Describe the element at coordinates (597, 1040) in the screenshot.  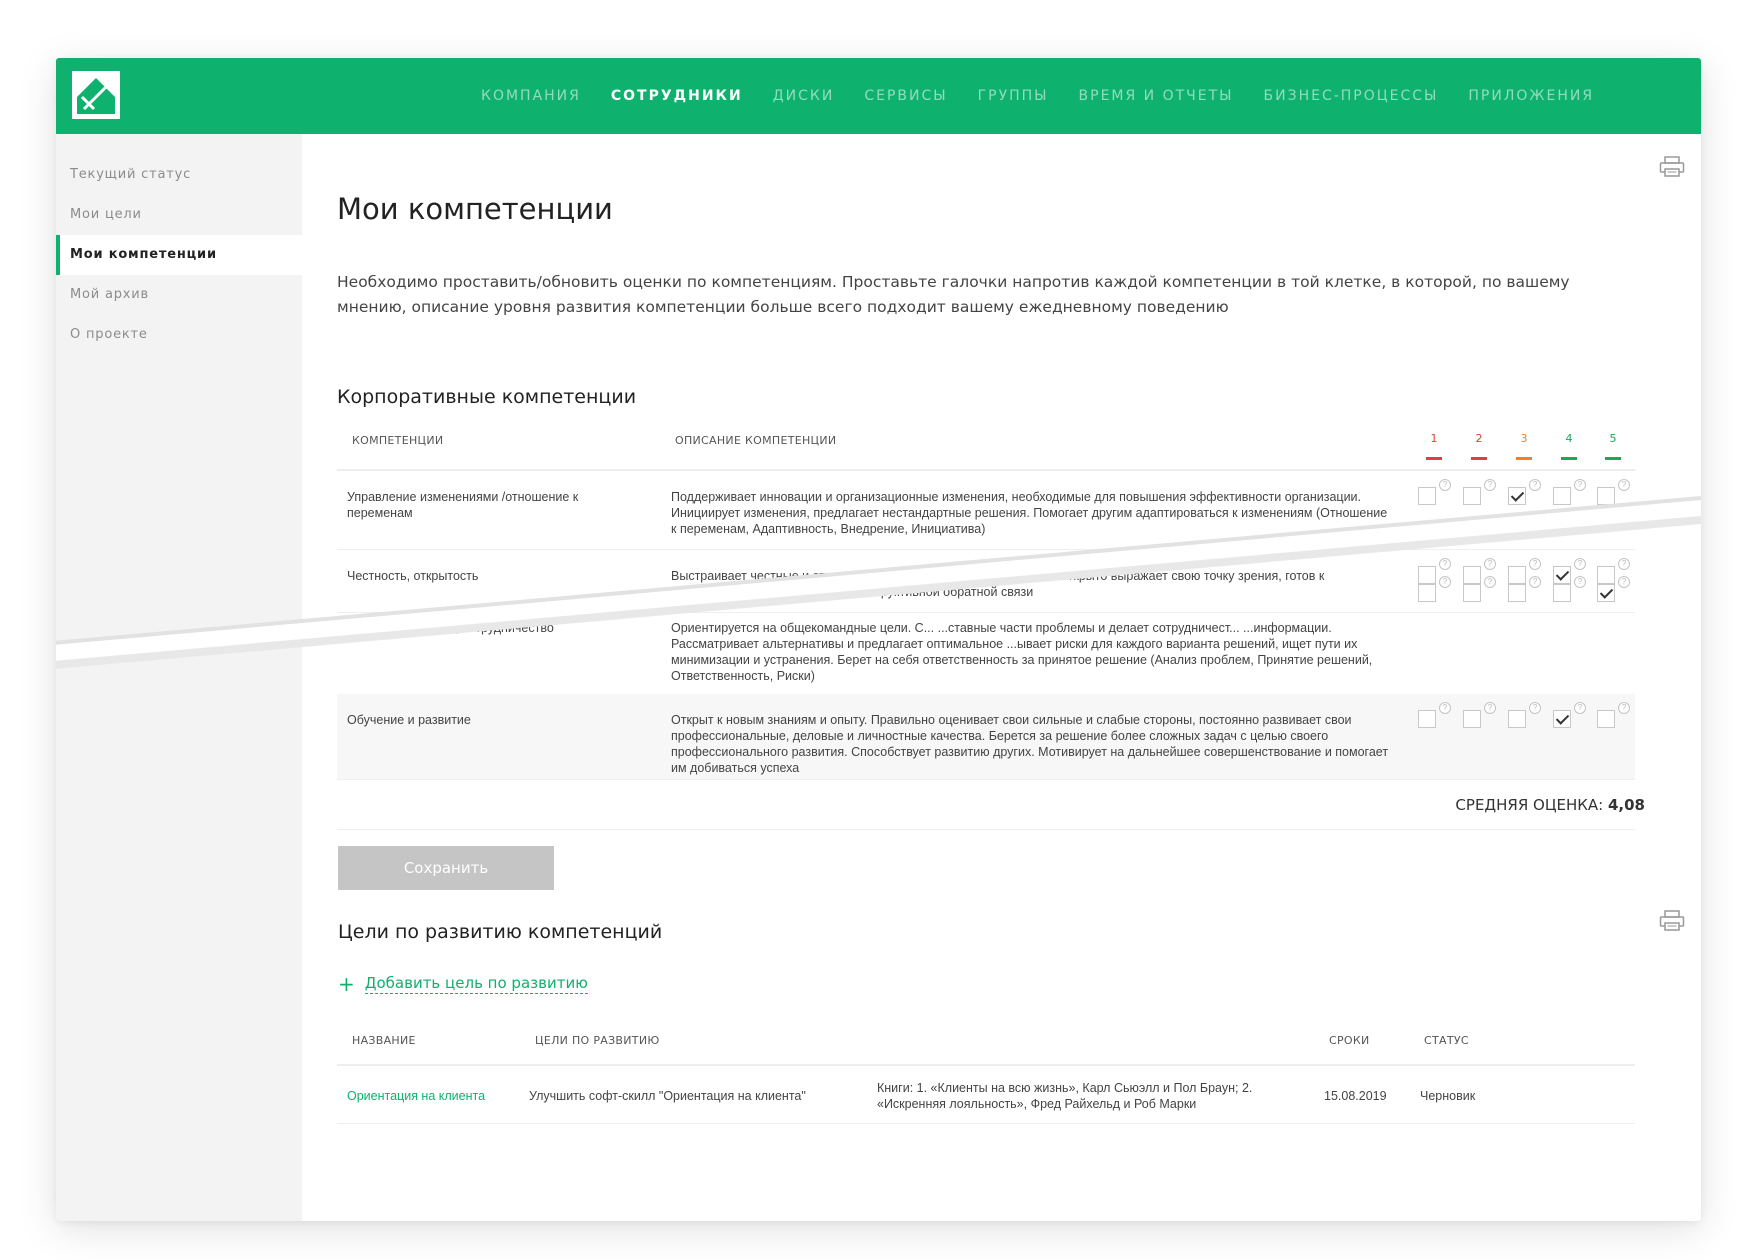
I see `col-header-goals: ЦЕЛИ ПО РАЗВИТИЮ` at that location.